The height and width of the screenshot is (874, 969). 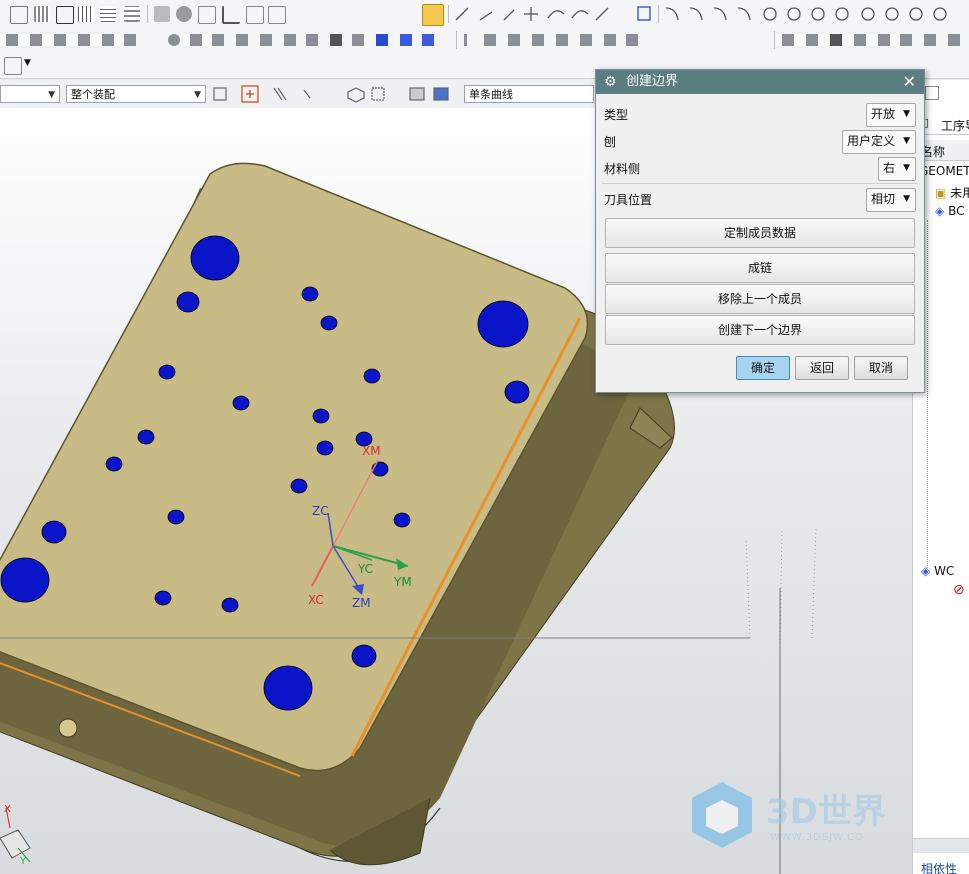 What do you see at coordinates (939, 868) in the screenshot?
I see `dependency-label: 相依性` at bounding box center [939, 868].